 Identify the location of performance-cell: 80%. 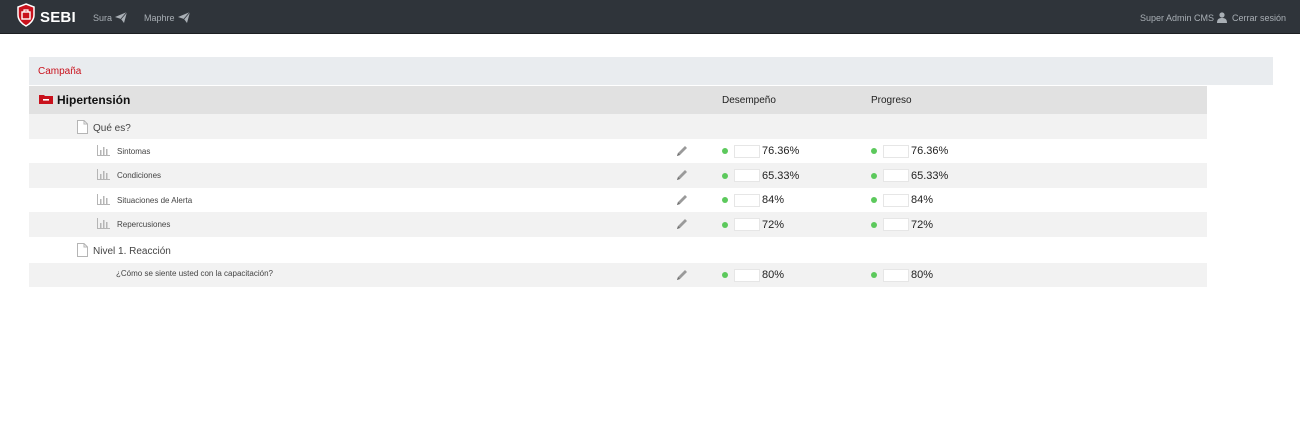
(753, 275).